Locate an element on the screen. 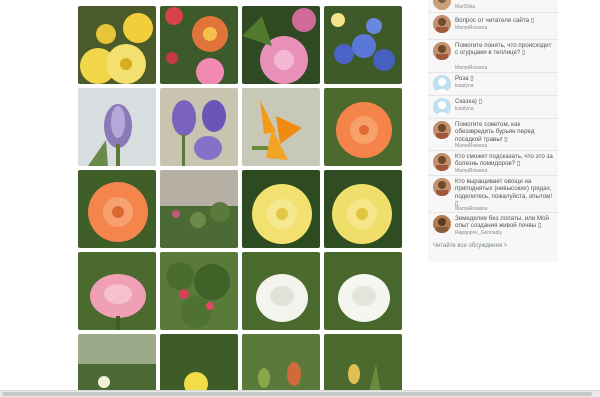 The image size is (600, 397). horizontal-scrollbar is located at coordinates (300, 393).